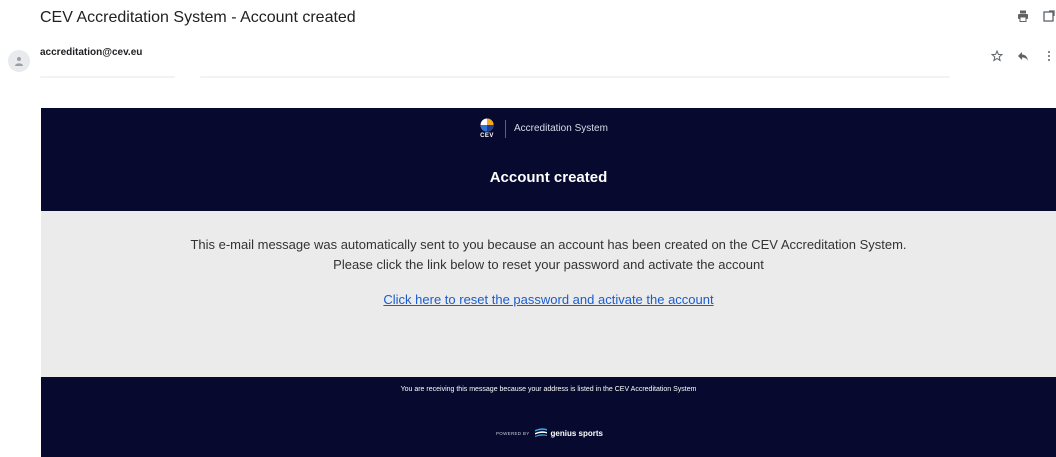 The image size is (1056, 457). Describe the element at coordinates (1023, 17) in the screenshot. I see `print-icon` at that location.